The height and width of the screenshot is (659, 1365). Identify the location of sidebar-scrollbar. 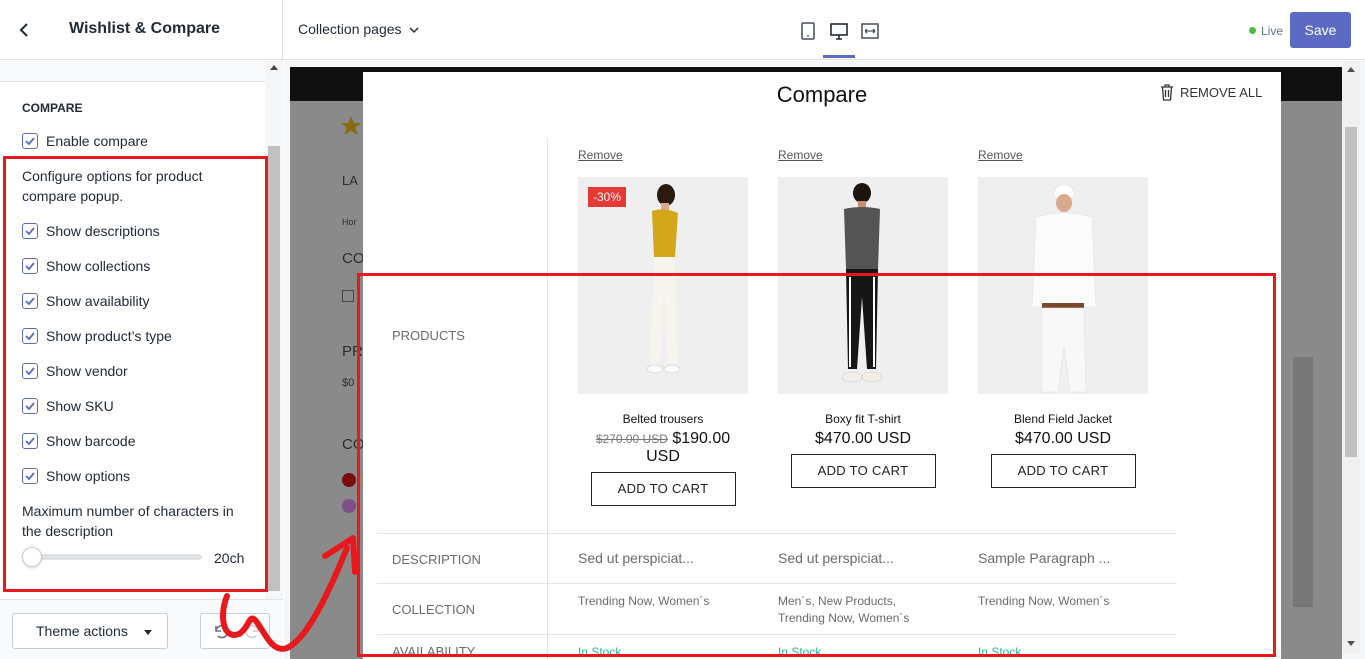
(274, 330).